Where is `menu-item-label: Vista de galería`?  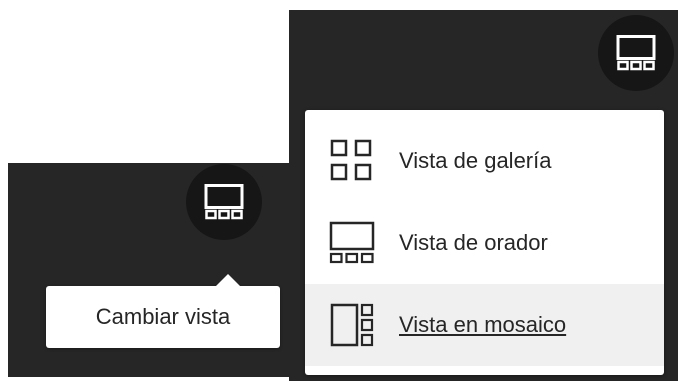 menu-item-label: Vista de galería is located at coordinates (475, 160).